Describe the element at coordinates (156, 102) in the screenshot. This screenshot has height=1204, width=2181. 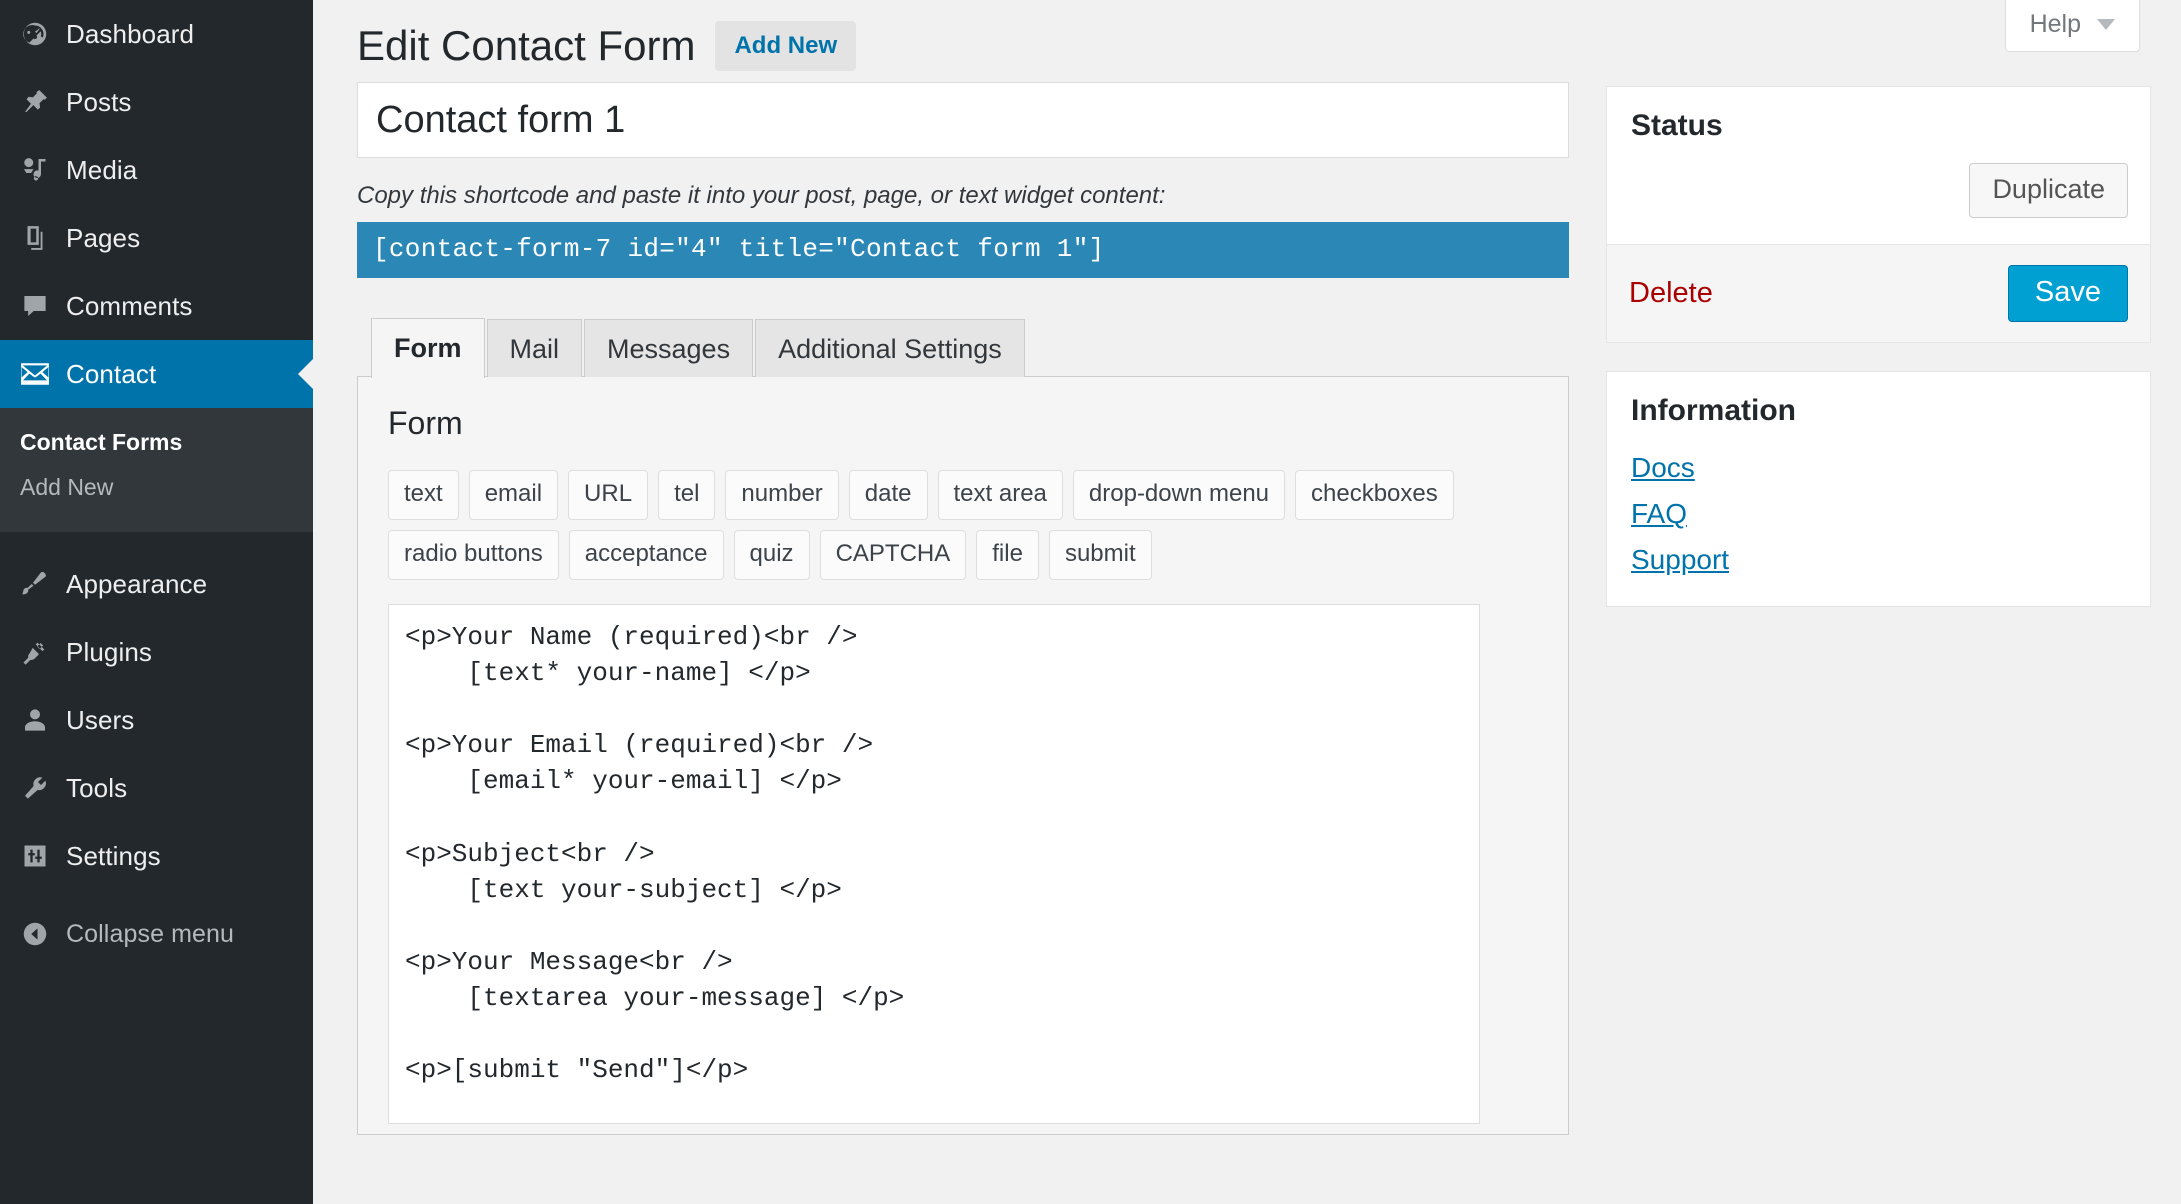
I see `sidebar-item-posts: Posts` at that location.